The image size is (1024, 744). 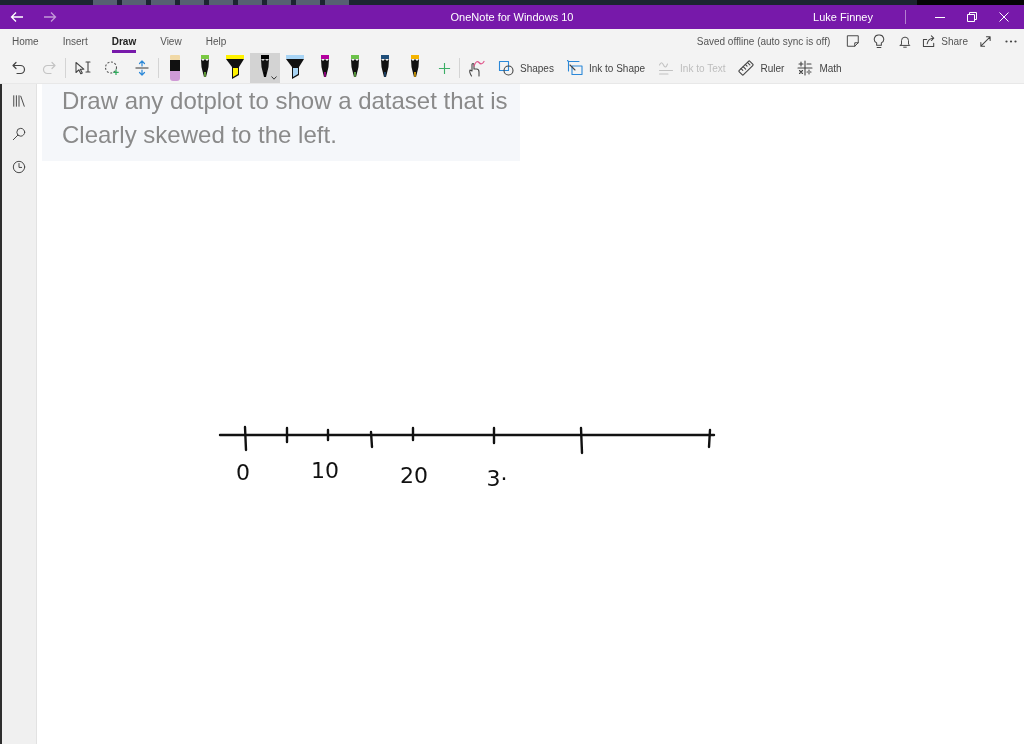 I want to click on more-icon, so click(x=1011, y=41).